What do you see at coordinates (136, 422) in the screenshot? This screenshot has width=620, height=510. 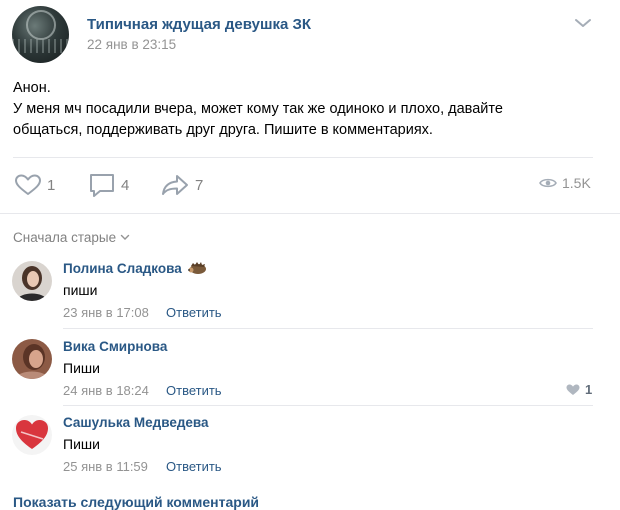 I see `commenter-name: Сашулька Медведева` at bounding box center [136, 422].